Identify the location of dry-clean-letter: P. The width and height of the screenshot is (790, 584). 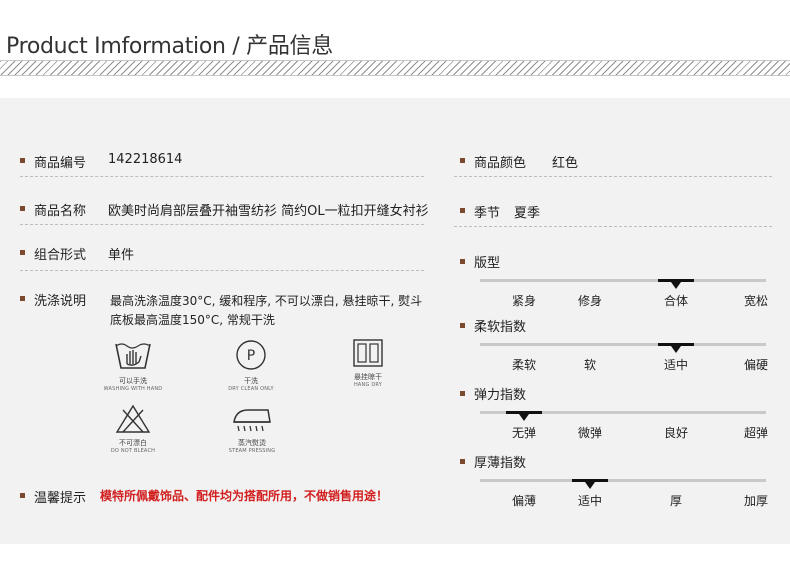
(251, 356).